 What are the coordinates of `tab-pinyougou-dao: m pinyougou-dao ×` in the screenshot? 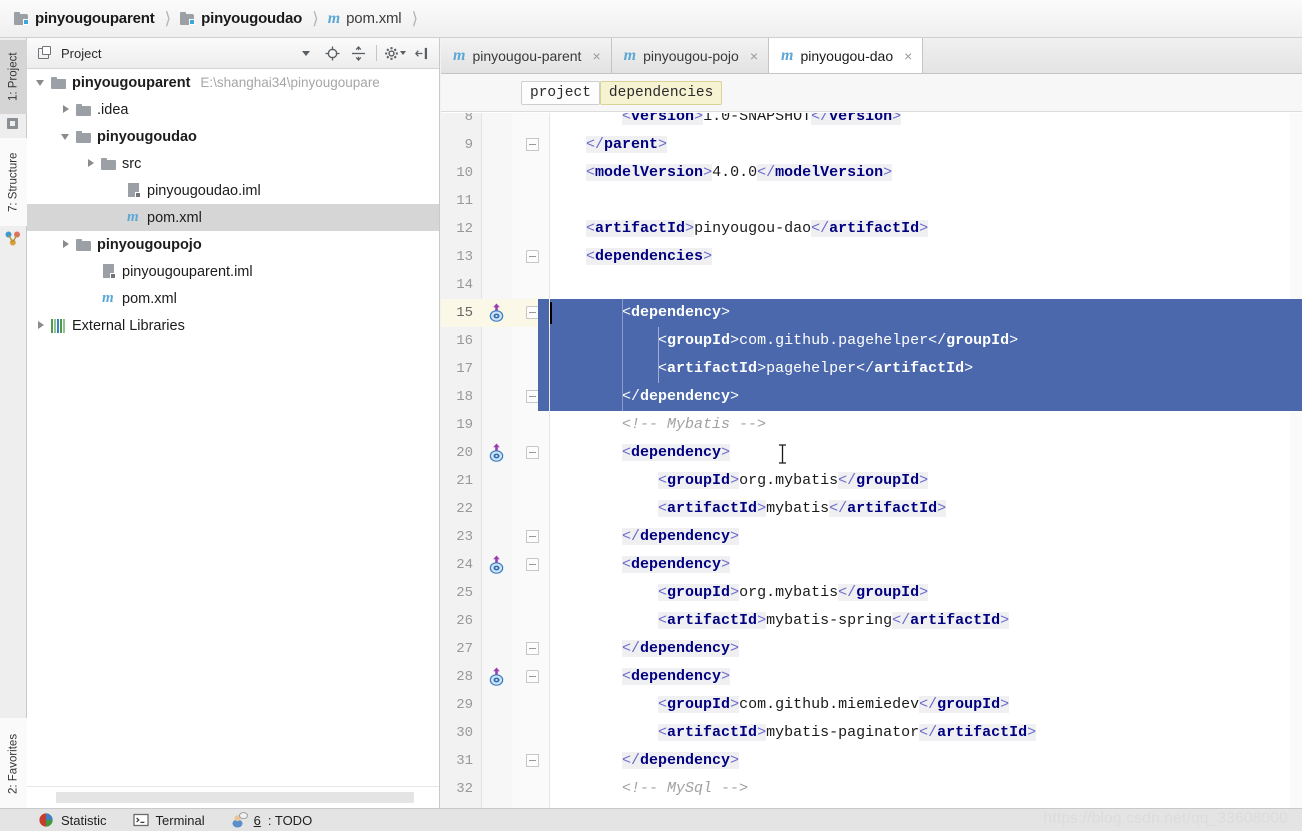 It's located at (846, 55).